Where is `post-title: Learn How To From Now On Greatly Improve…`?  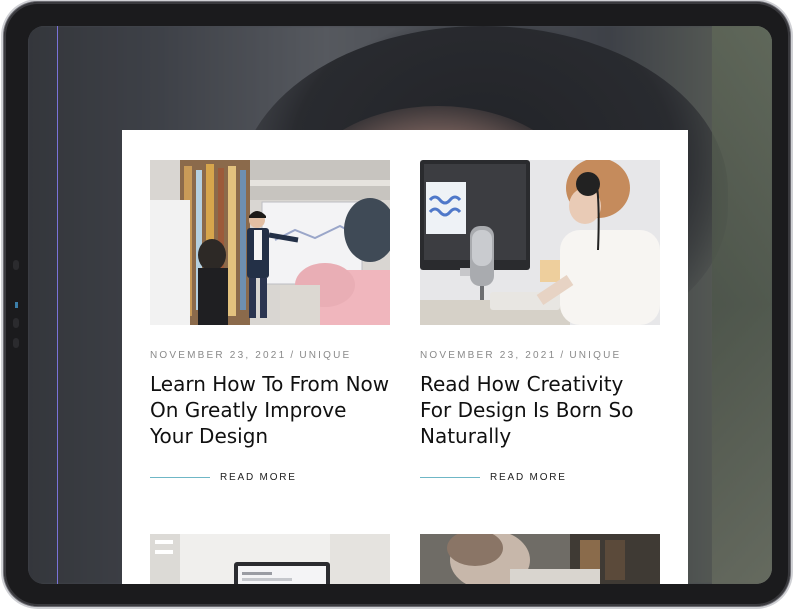 post-title: Learn How To From Now On Greatly Improve… is located at coordinates (270, 410).